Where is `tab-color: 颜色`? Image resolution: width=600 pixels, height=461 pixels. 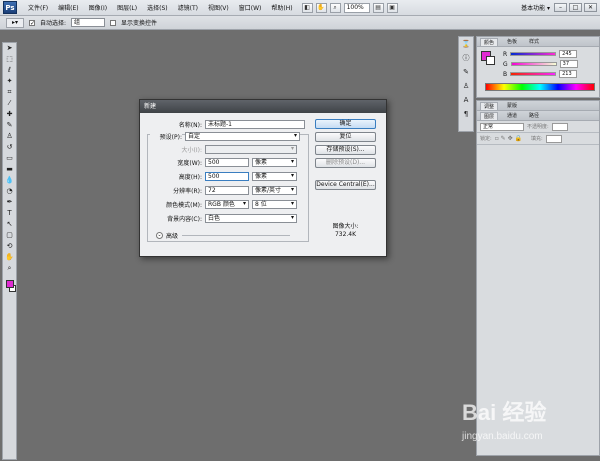 tab-color: 颜色 is located at coordinates (489, 41).